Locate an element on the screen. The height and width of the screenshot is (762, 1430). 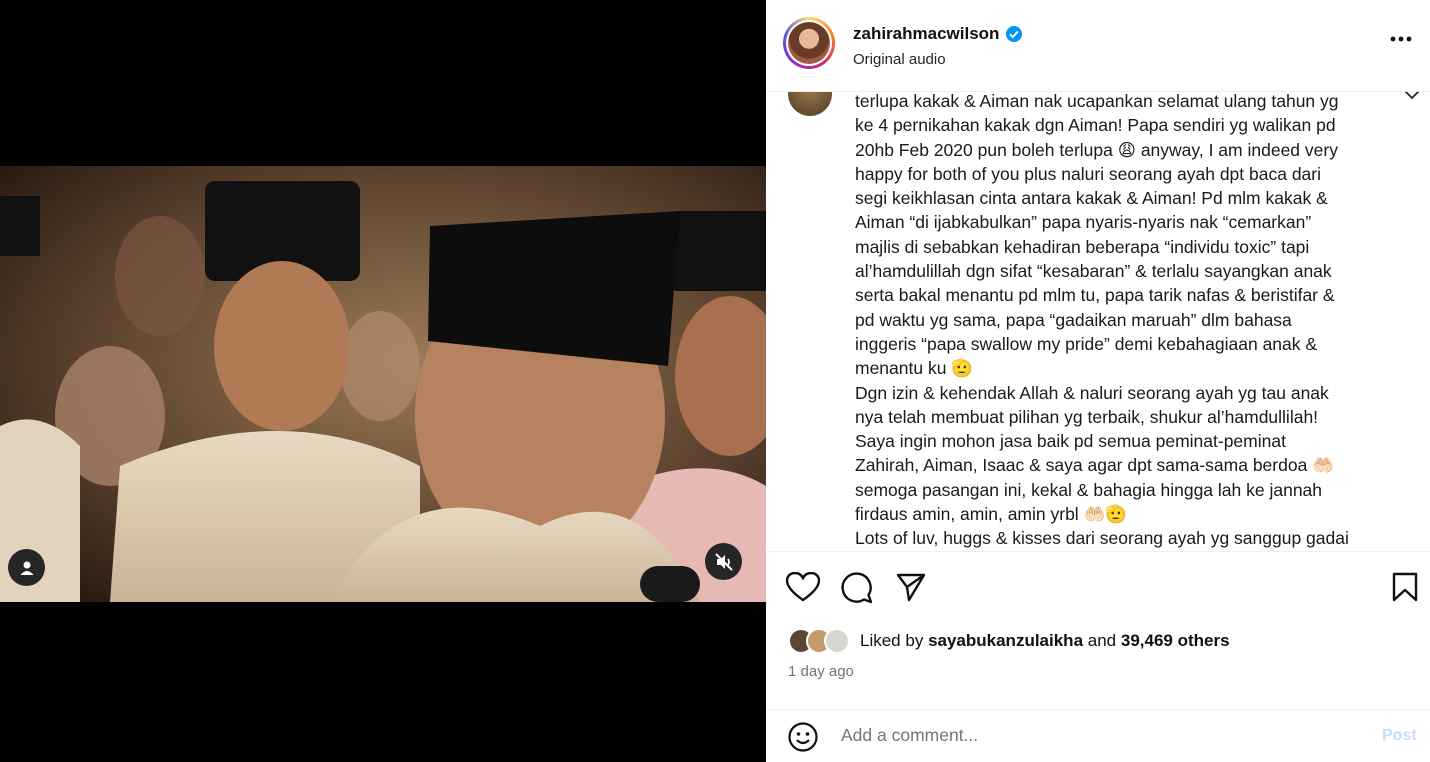
likes-count: 39,469 others is located at coordinates (1175, 640).